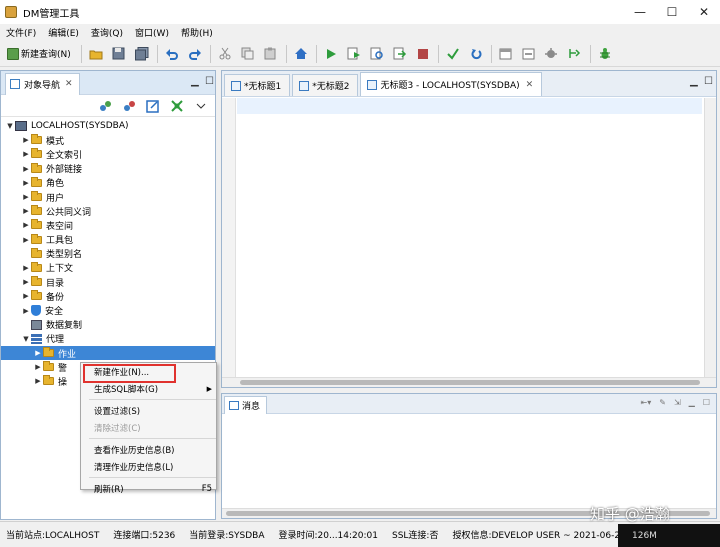 Image resolution: width=720 pixels, height=547 pixels. Describe the element at coordinates (63, 32) in the screenshot. I see `menu-edit: 编辑(E)` at that location.